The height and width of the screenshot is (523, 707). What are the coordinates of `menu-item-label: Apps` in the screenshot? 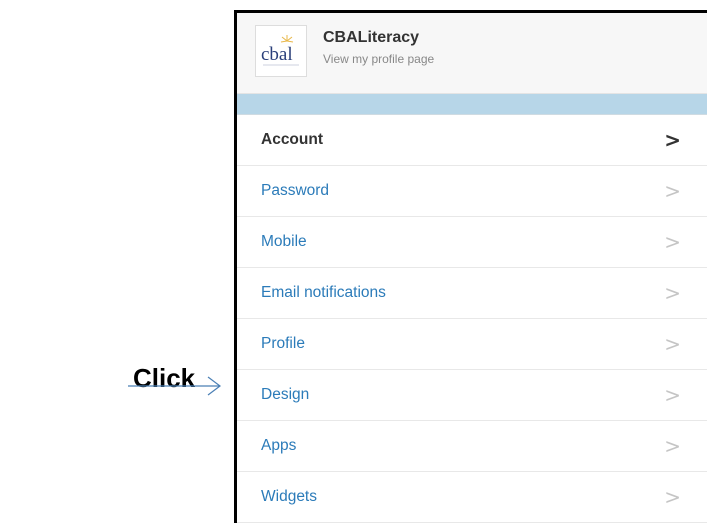 It's located at (279, 445).